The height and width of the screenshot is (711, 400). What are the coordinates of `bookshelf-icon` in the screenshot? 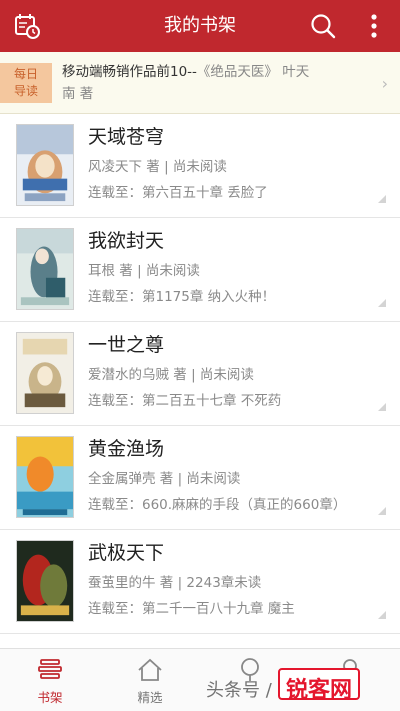 It's located at (50, 670).